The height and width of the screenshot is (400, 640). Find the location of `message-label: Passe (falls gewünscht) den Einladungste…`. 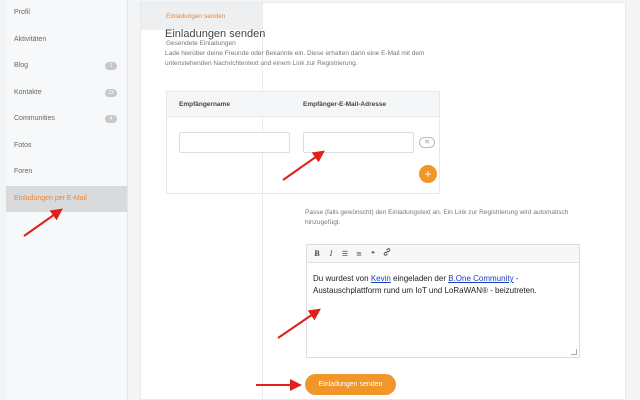

message-label: Passe (falls gewünscht) den Einladungste… is located at coordinates (437, 217).